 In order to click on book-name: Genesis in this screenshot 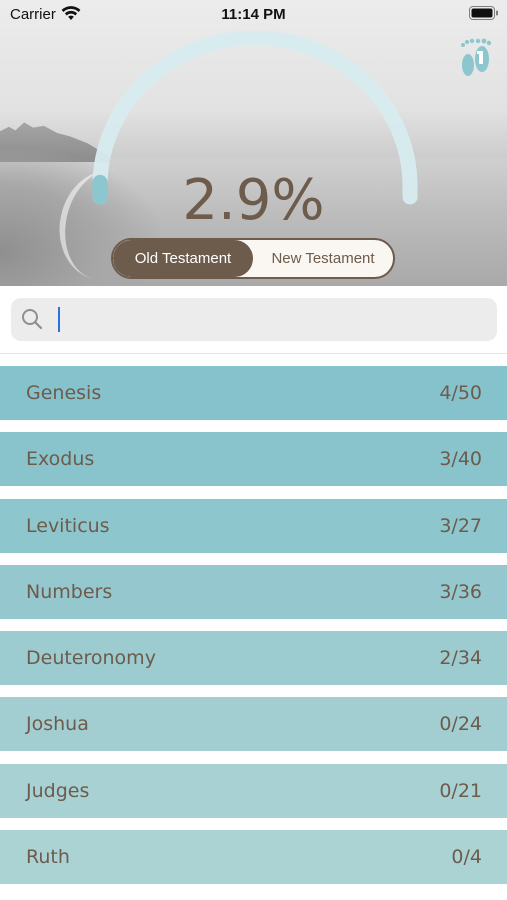, I will do `click(64, 393)`.